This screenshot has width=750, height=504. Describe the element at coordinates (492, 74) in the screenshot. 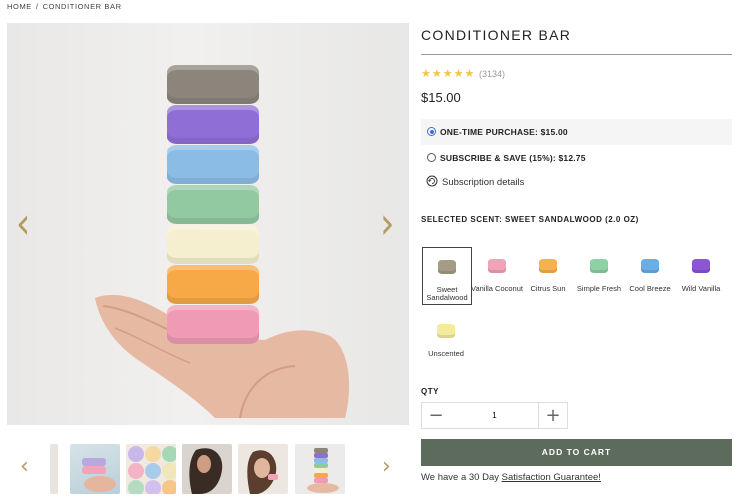

I see `review-count-link: (3134)` at that location.